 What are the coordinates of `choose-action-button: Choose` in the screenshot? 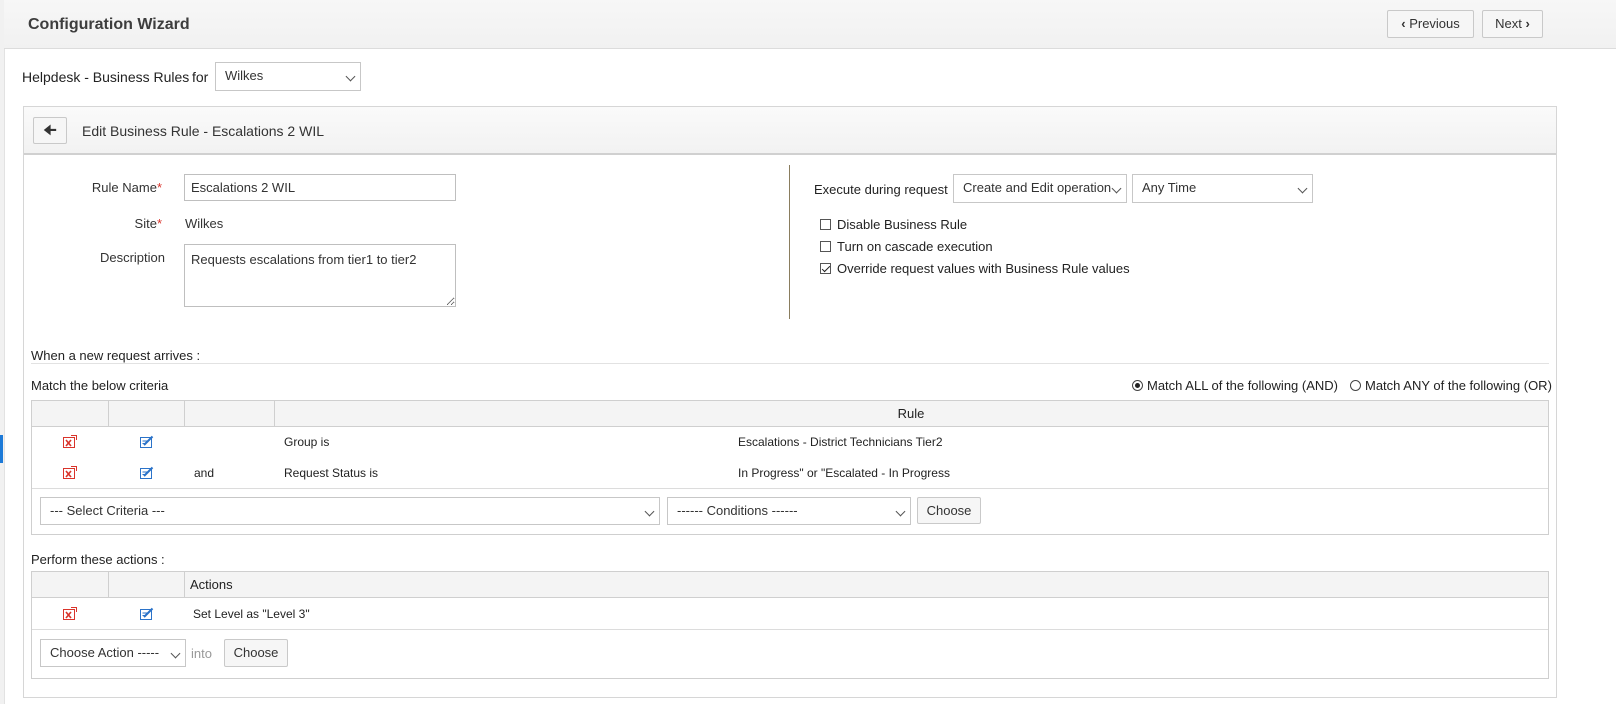 It's located at (256, 653).